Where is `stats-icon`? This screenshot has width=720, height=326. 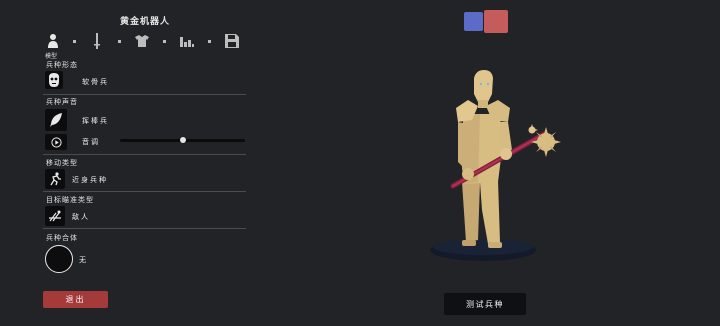
stats-icon is located at coordinates (187, 42).